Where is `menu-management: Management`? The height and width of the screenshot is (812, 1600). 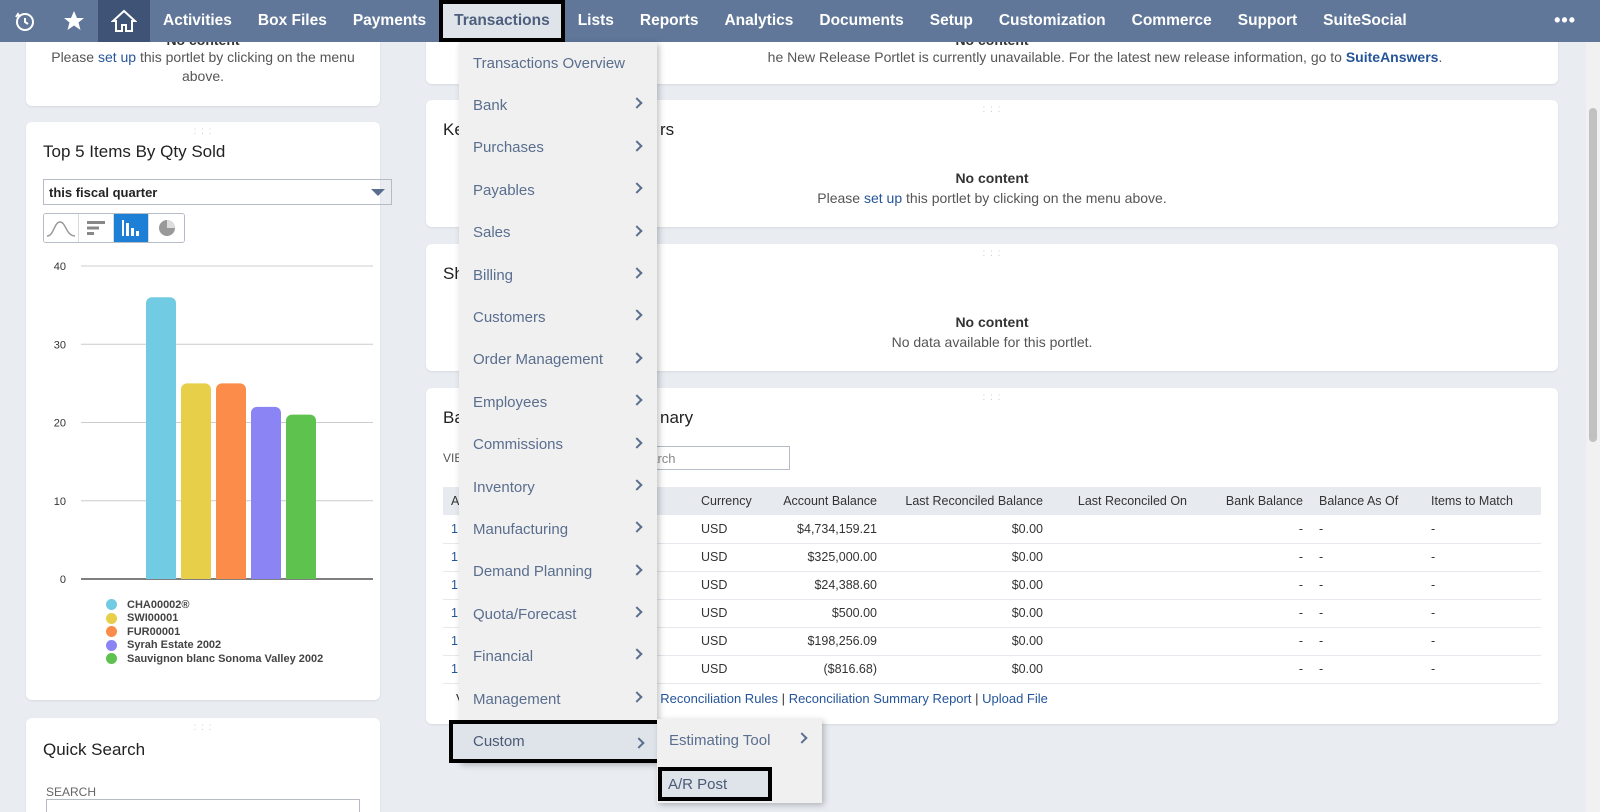 menu-management: Management is located at coordinates (558, 699).